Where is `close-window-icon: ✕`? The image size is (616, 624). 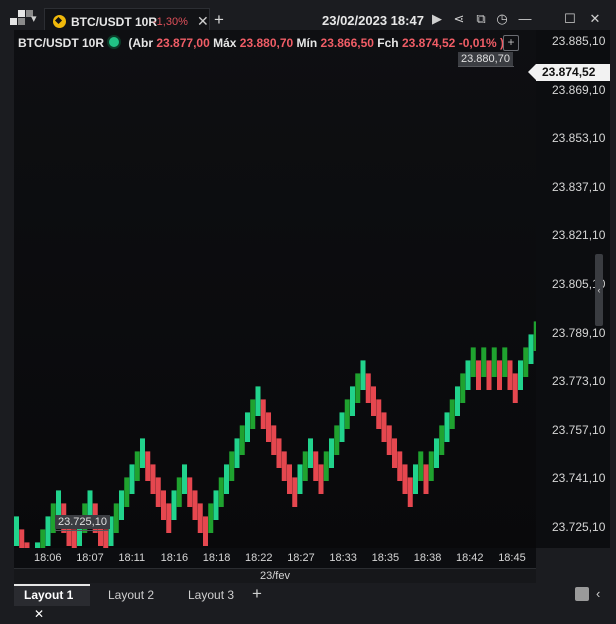 close-window-icon: ✕ is located at coordinates (595, 19).